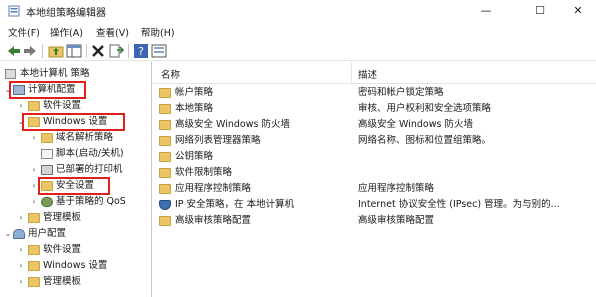 This screenshot has height=297, width=596. Describe the element at coordinates (213, 188) in the screenshot. I see `row-name: 应用程序控制策略` at that location.